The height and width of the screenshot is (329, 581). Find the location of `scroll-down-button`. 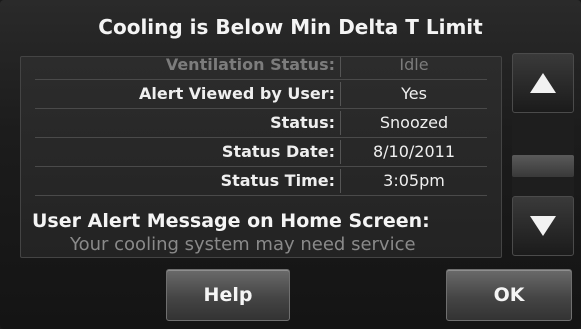

scroll-down-button is located at coordinates (543, 226).